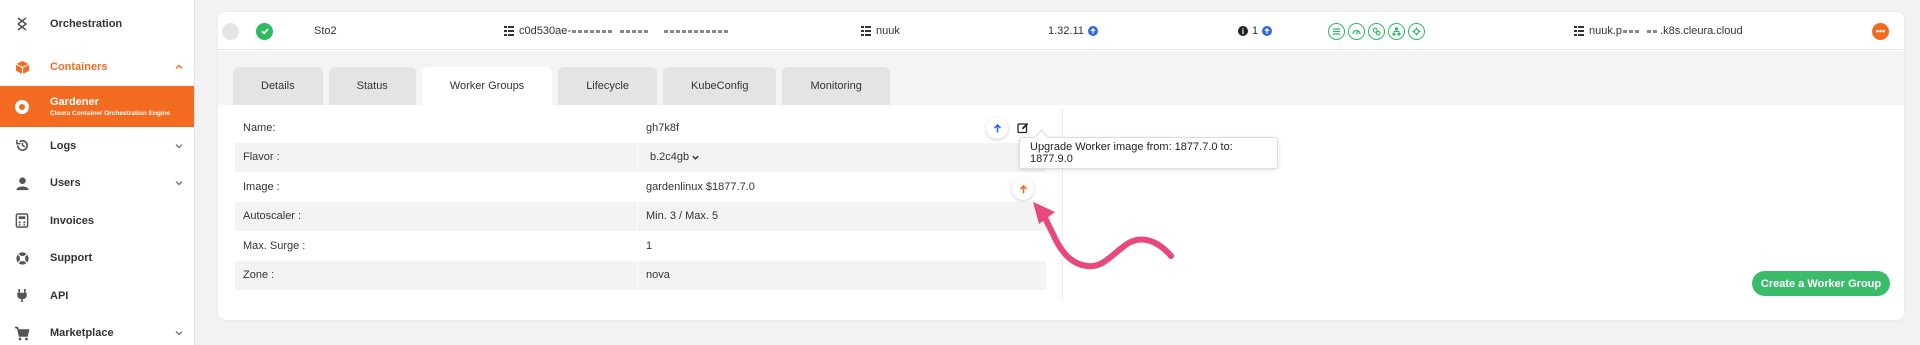  What do you see at coordinates (372, 86) in the screenshot?
I see `tab-status: Status` at bounding box center [372, 86].